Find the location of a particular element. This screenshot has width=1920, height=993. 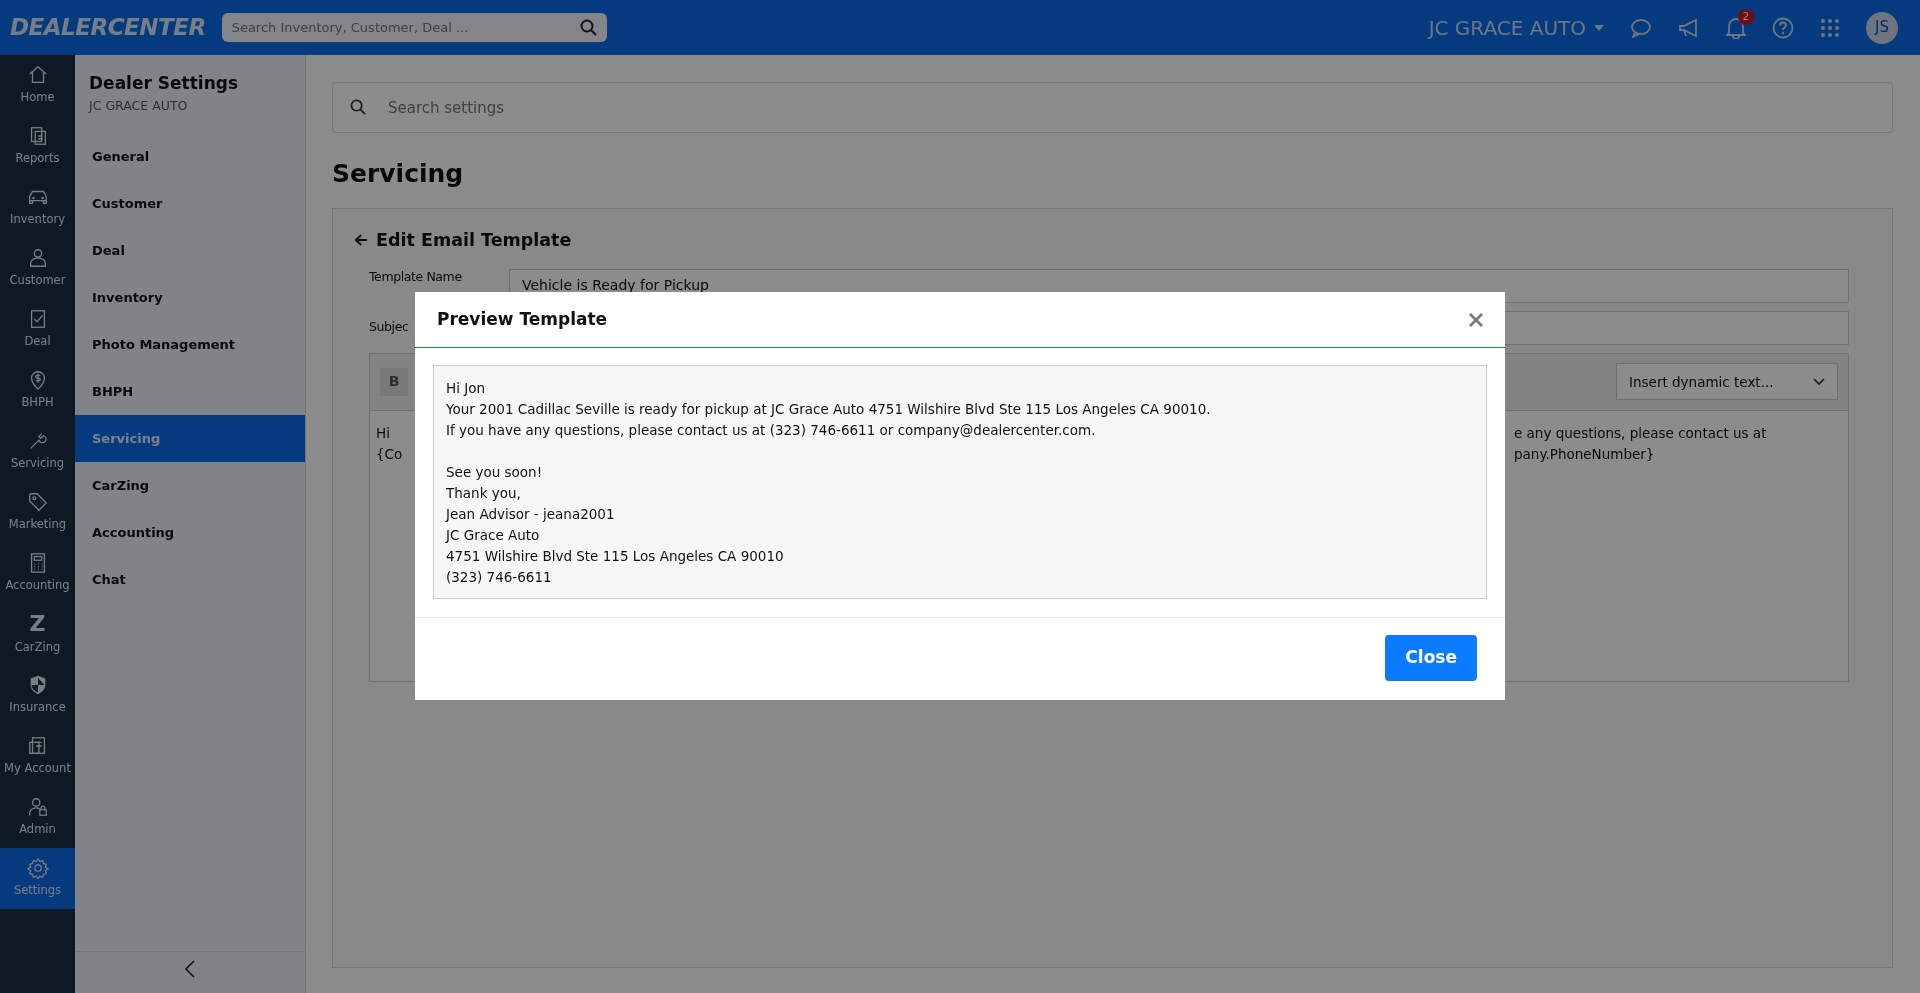

help-icon is located at coordinates (1783, 27).